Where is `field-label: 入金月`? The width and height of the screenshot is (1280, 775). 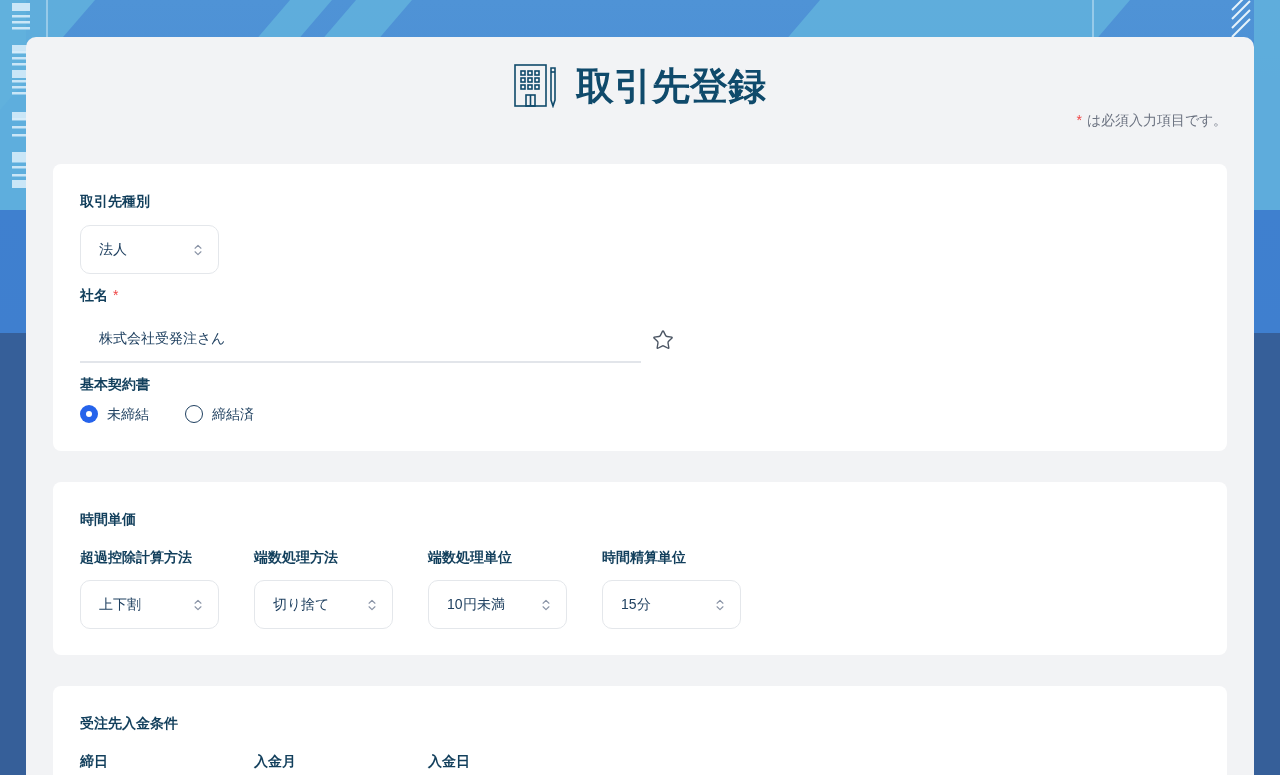
field-label: 入金月 is located at coordinates (275, 761).